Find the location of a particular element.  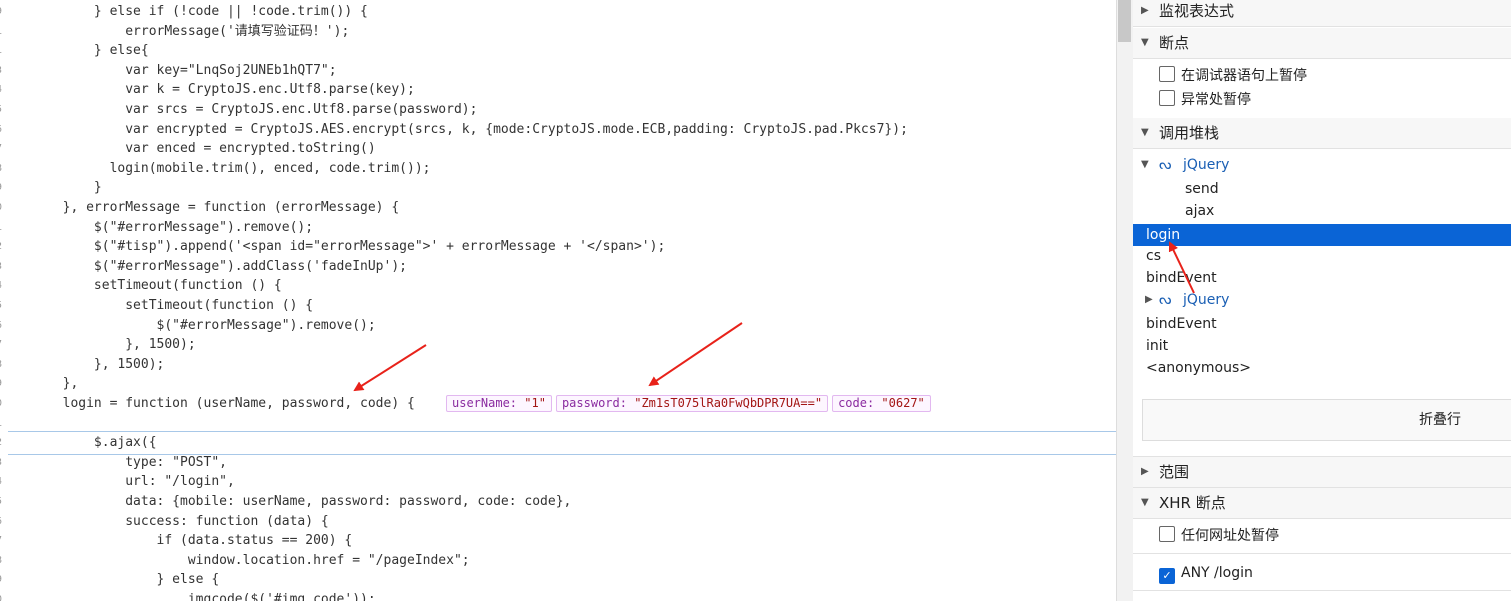

annotation-arrows is located at coordinates (774, 316).